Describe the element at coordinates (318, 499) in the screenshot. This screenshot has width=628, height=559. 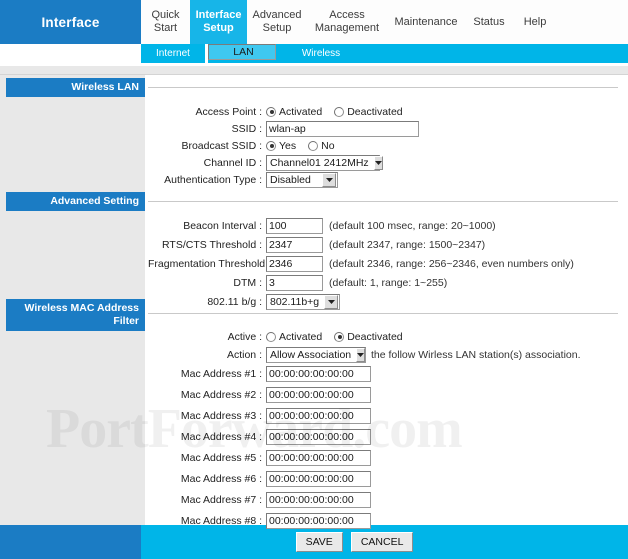
I see `mac-address-7-input` at that location.